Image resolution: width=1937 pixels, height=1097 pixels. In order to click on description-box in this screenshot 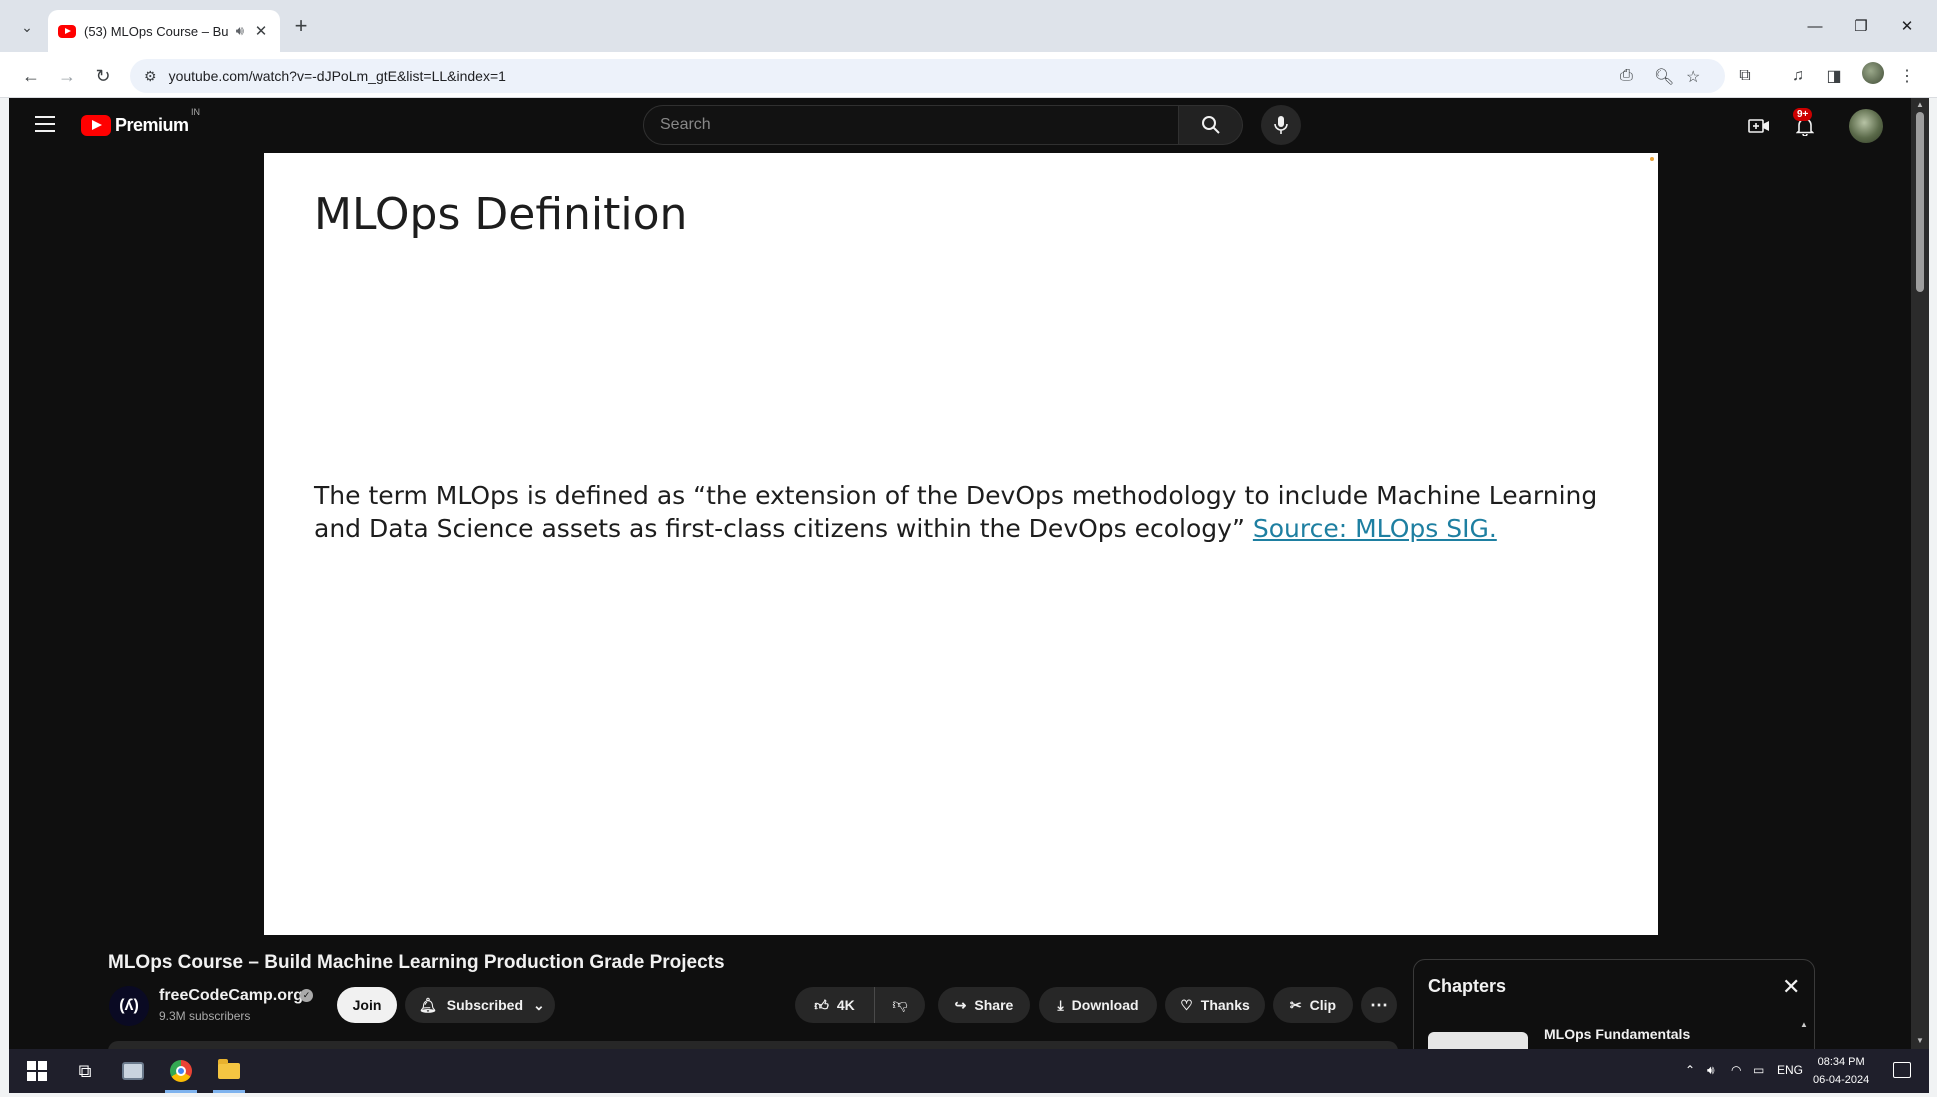, I will do `click(753, 1045)`.